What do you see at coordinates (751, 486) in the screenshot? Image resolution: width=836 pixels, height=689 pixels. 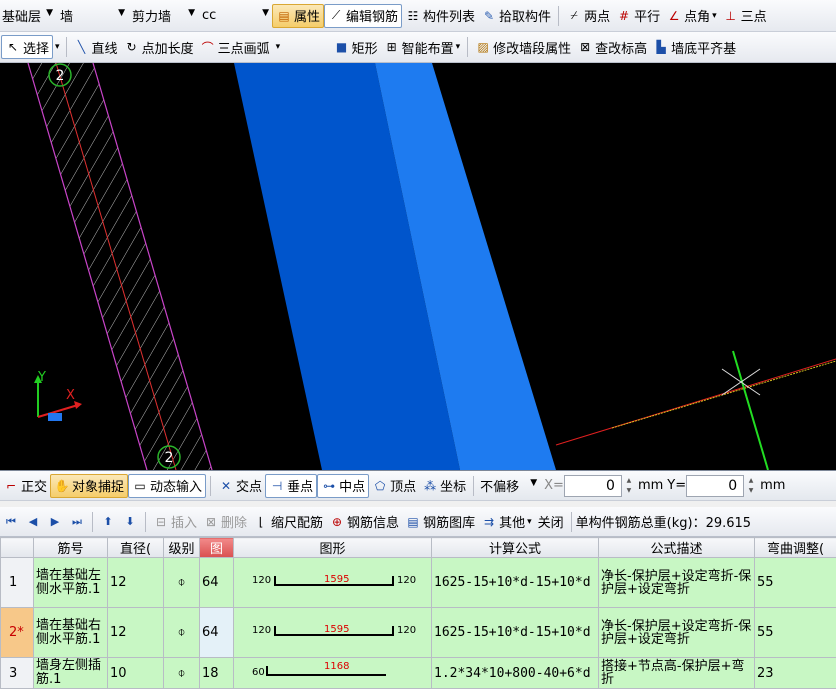 I see `y-spinner: ▲▼` at bounding box center [751, 486].